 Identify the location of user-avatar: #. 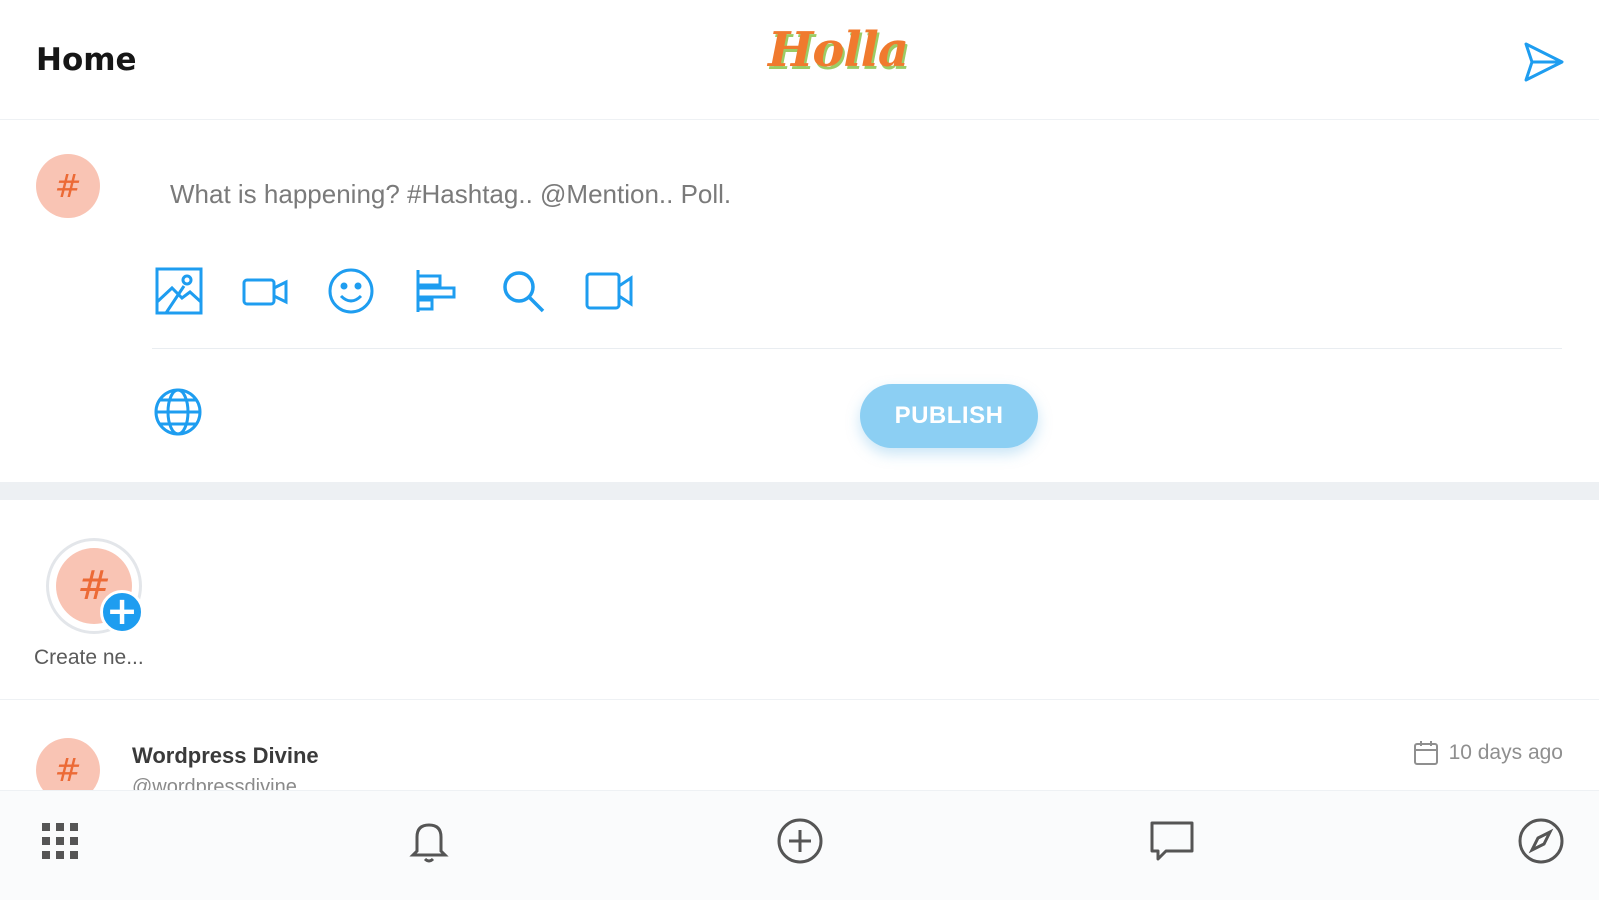
(68, 186).